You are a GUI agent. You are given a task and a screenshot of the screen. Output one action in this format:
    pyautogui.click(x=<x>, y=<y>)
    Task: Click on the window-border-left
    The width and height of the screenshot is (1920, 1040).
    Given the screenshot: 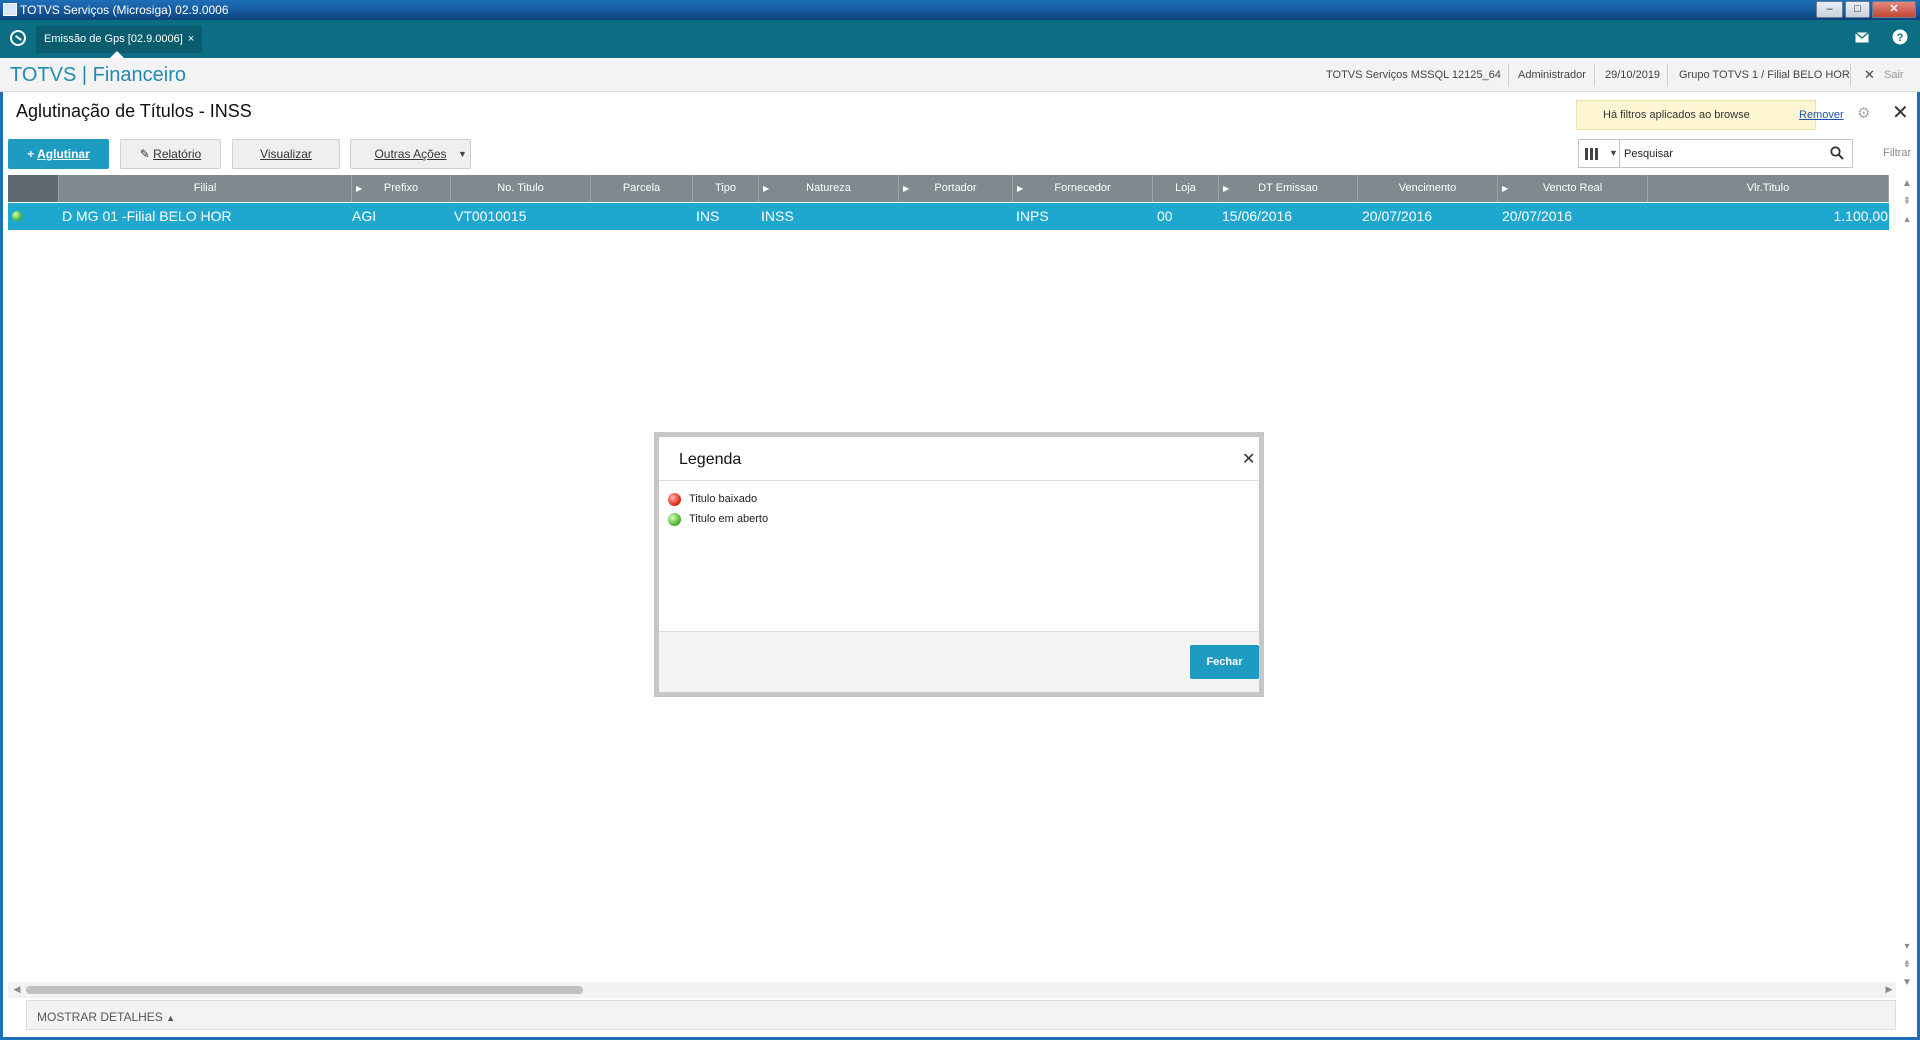 What is the action you would take?
    pyautogui.click(x=1, y=549)
    